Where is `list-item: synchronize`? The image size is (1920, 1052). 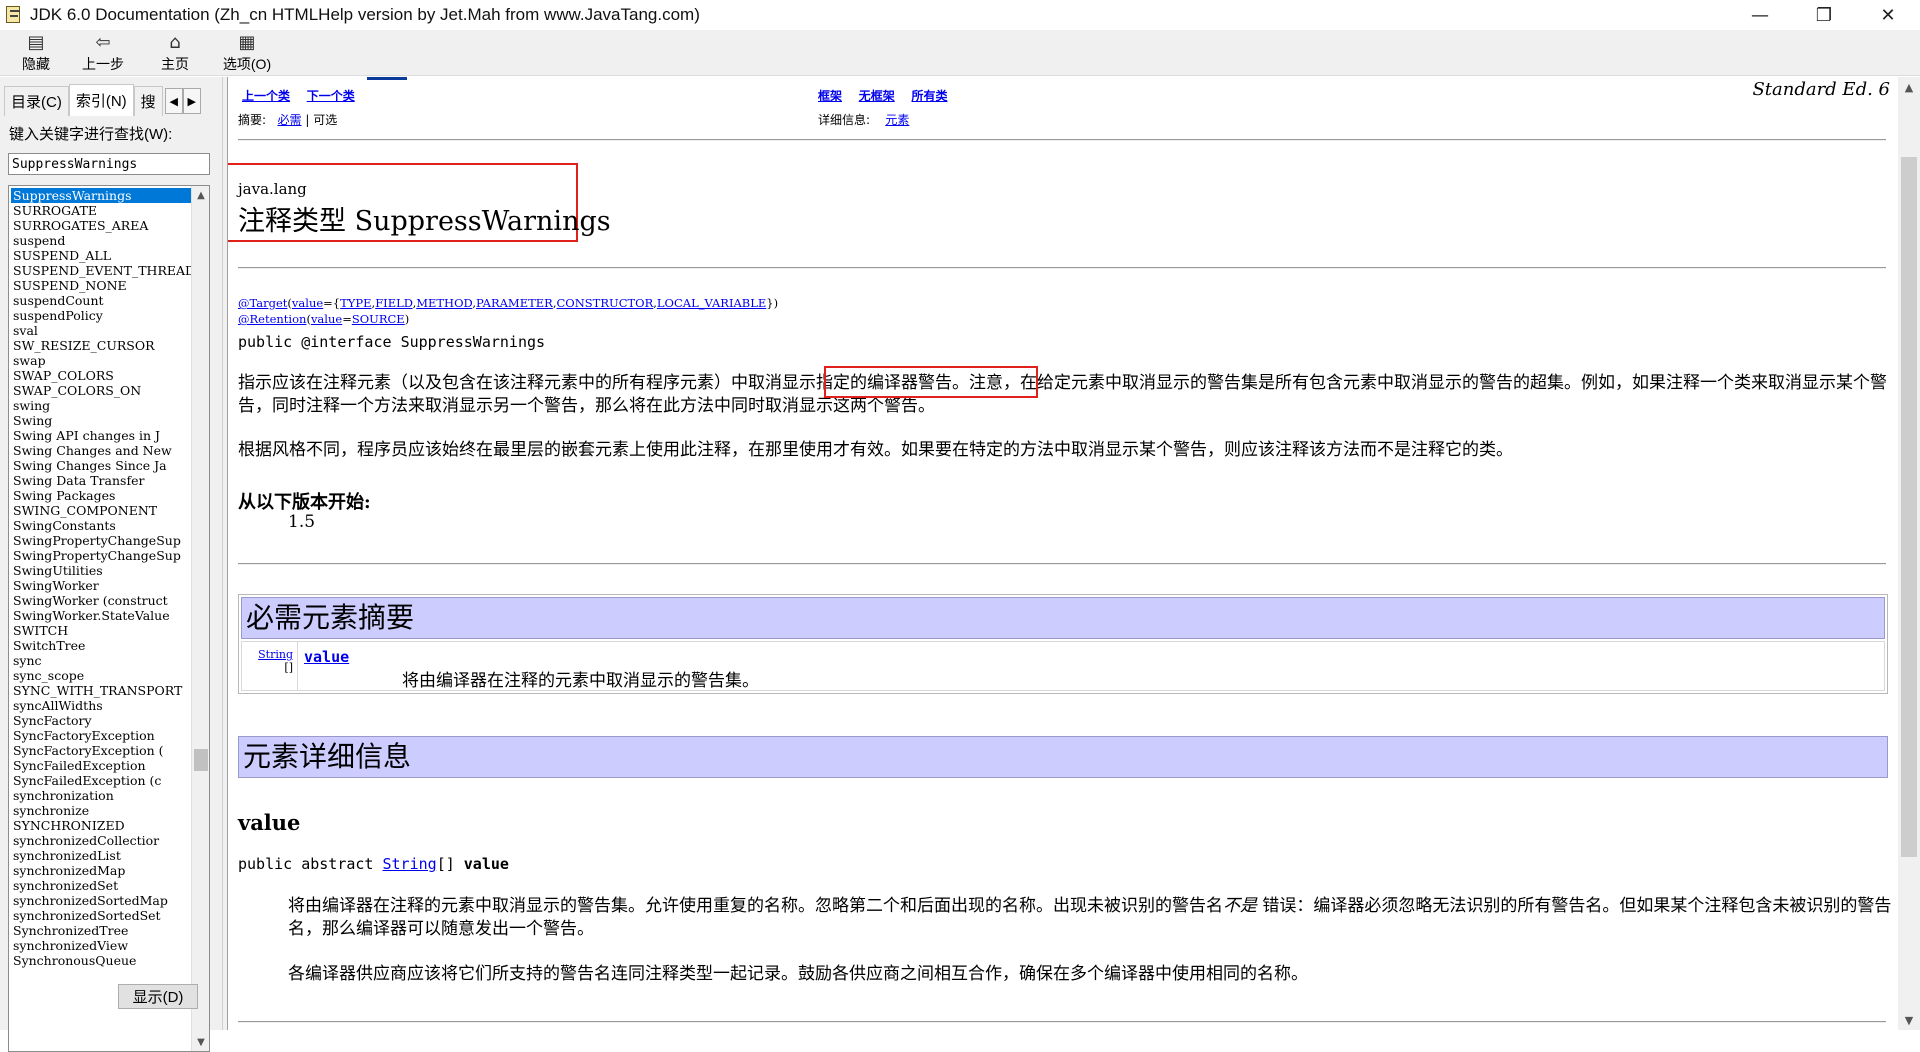
list-item: synchronize is located at coordinates (101, 810).